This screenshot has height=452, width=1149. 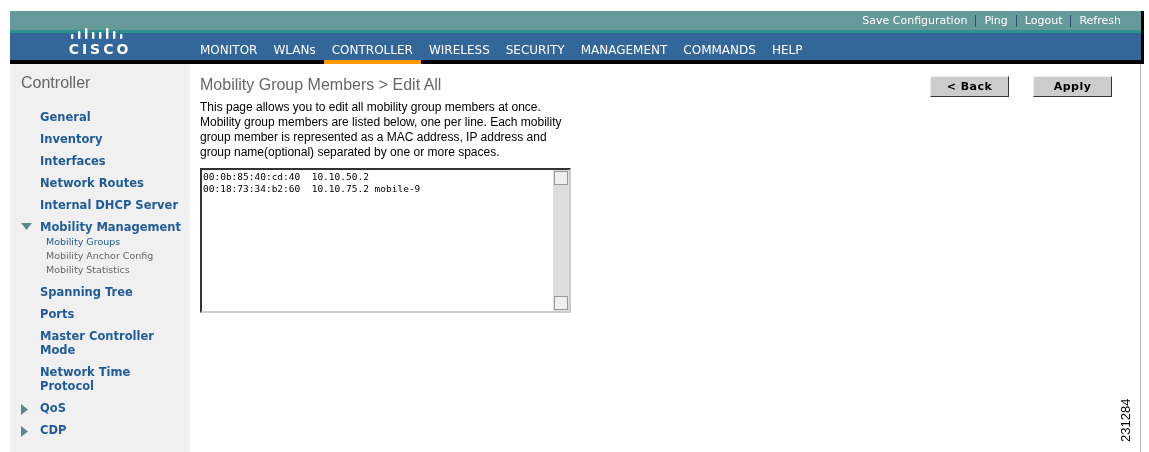 I want to click on nav-tab: CONTROLLER, so click(x=372, y=53).